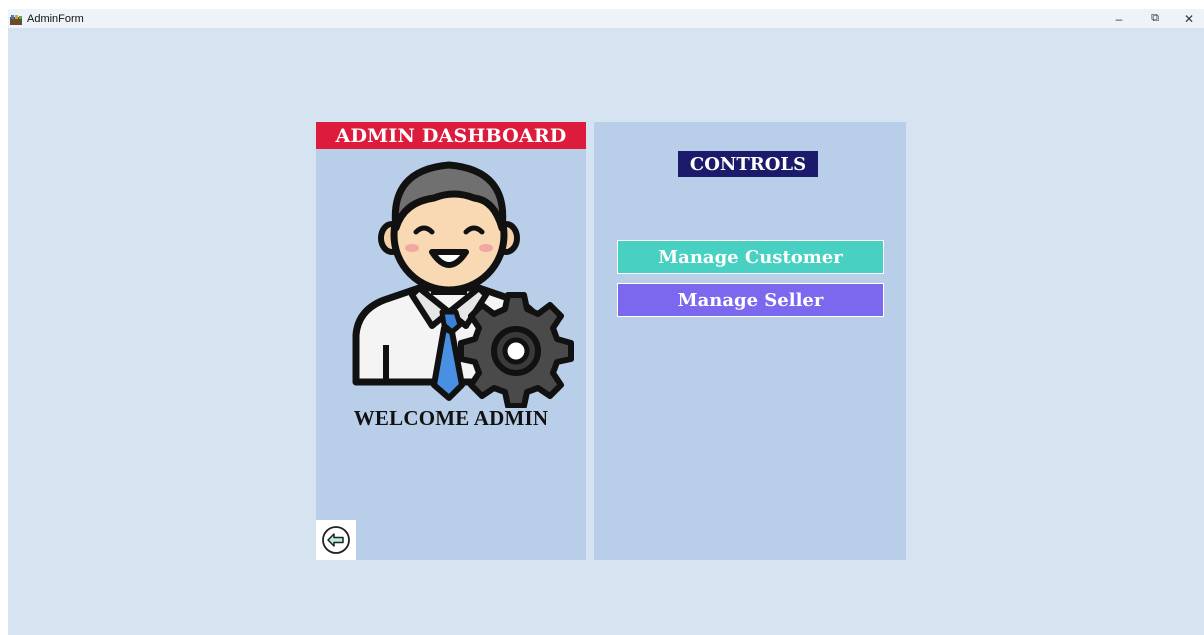 The height and width of the screenshot is (635, 1204). What do you see at coordinates (606, 18) in the screenshot?
I see `title-bar: AdminForm – ⧉ ✕` at bounding box center [606, 18].